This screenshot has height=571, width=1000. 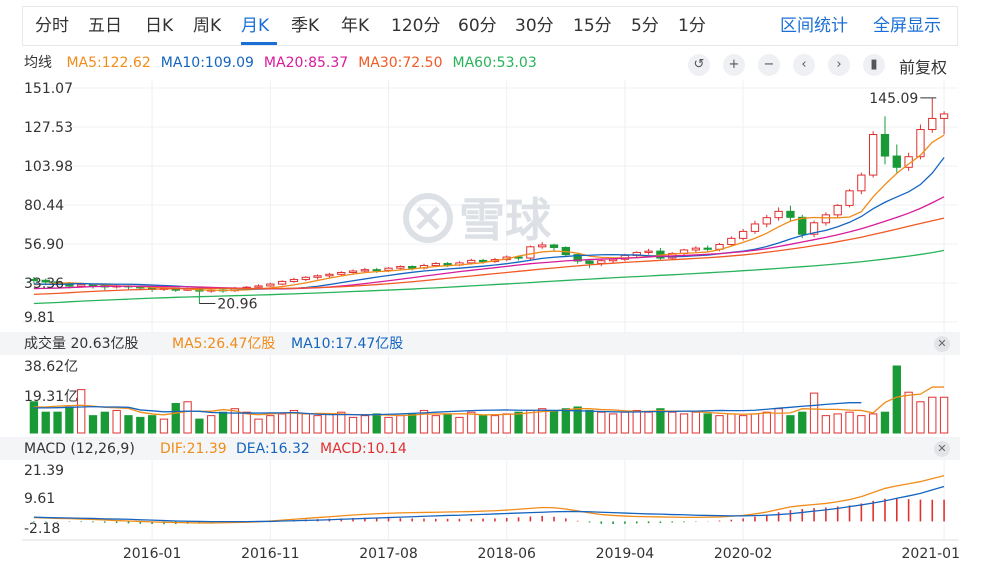 I want to click on close-macd-icon: ✕, so click(x=942, y=449).